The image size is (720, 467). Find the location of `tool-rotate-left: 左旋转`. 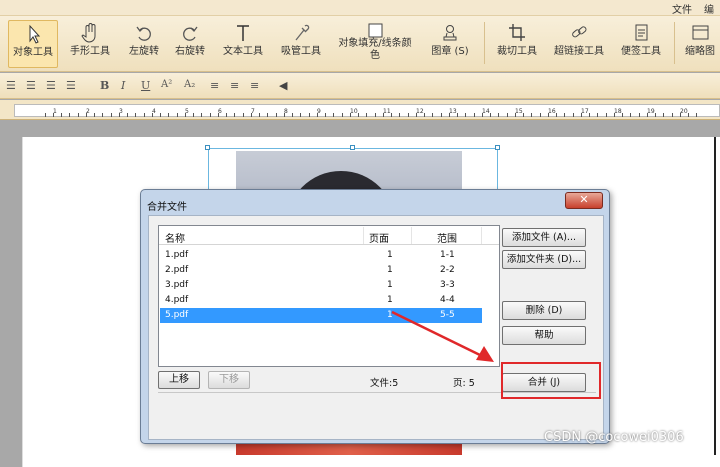

tool-rotate-left: 左旋转 is located at coordinates (144, 44).